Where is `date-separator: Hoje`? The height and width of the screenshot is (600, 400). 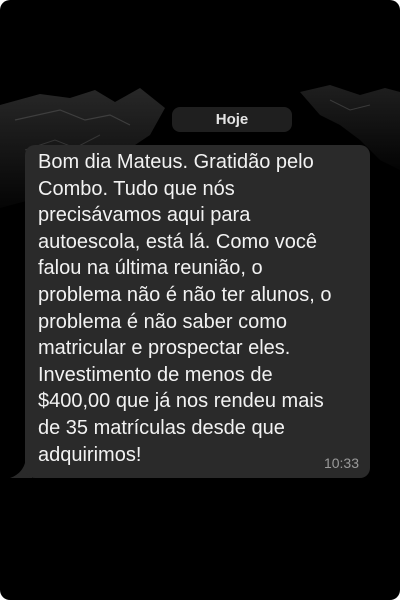 date-separator: Hoje is located at coordinates (232, 119).